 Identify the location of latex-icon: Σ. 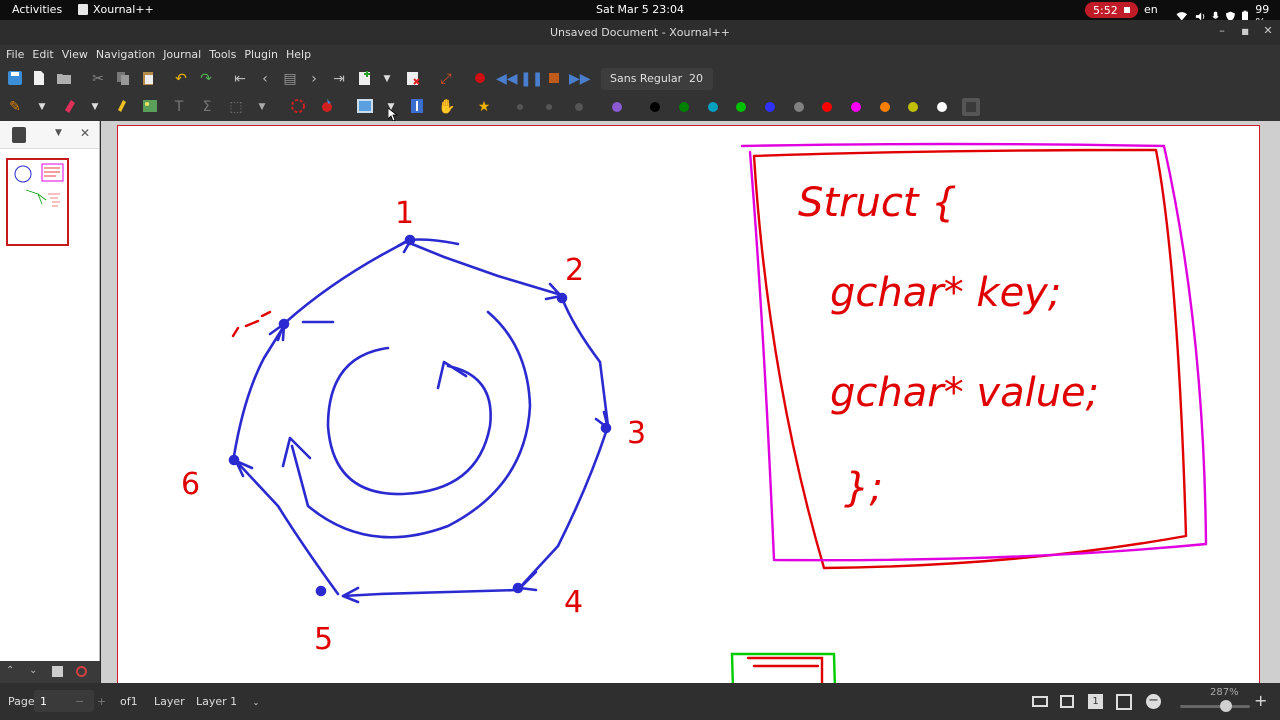
(207, 107).